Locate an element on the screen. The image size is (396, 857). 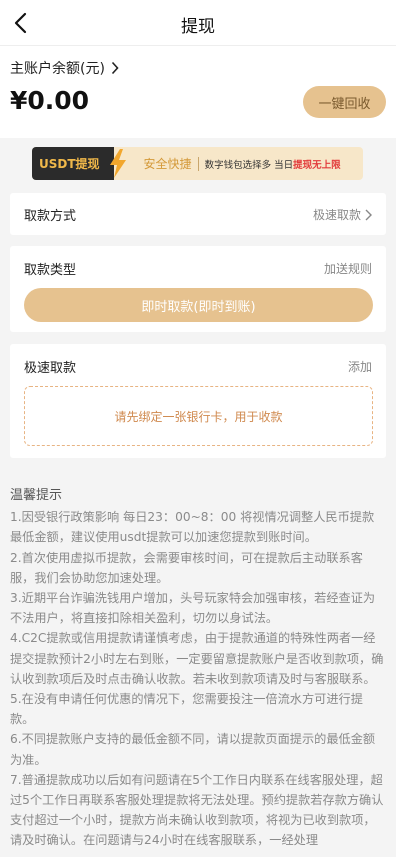
usdt-promo-banner: USDT提现 安全快捷 数字钱包选择多 当日提现无上限 is located at coordinates (197, 163).